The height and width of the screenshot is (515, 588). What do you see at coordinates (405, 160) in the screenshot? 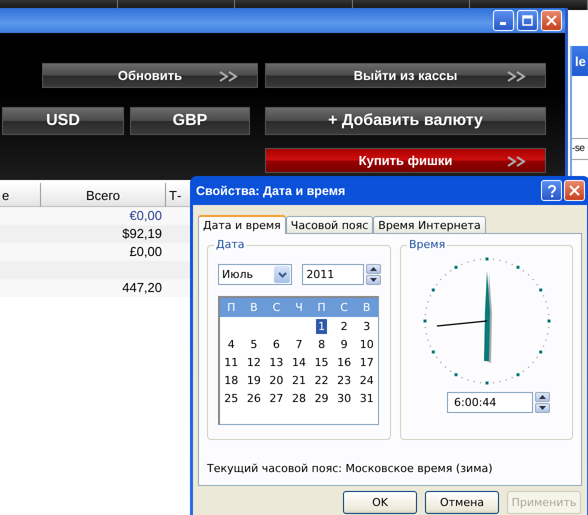
I see `buy-button: Купить фишки` at bounding box center [405, 160].